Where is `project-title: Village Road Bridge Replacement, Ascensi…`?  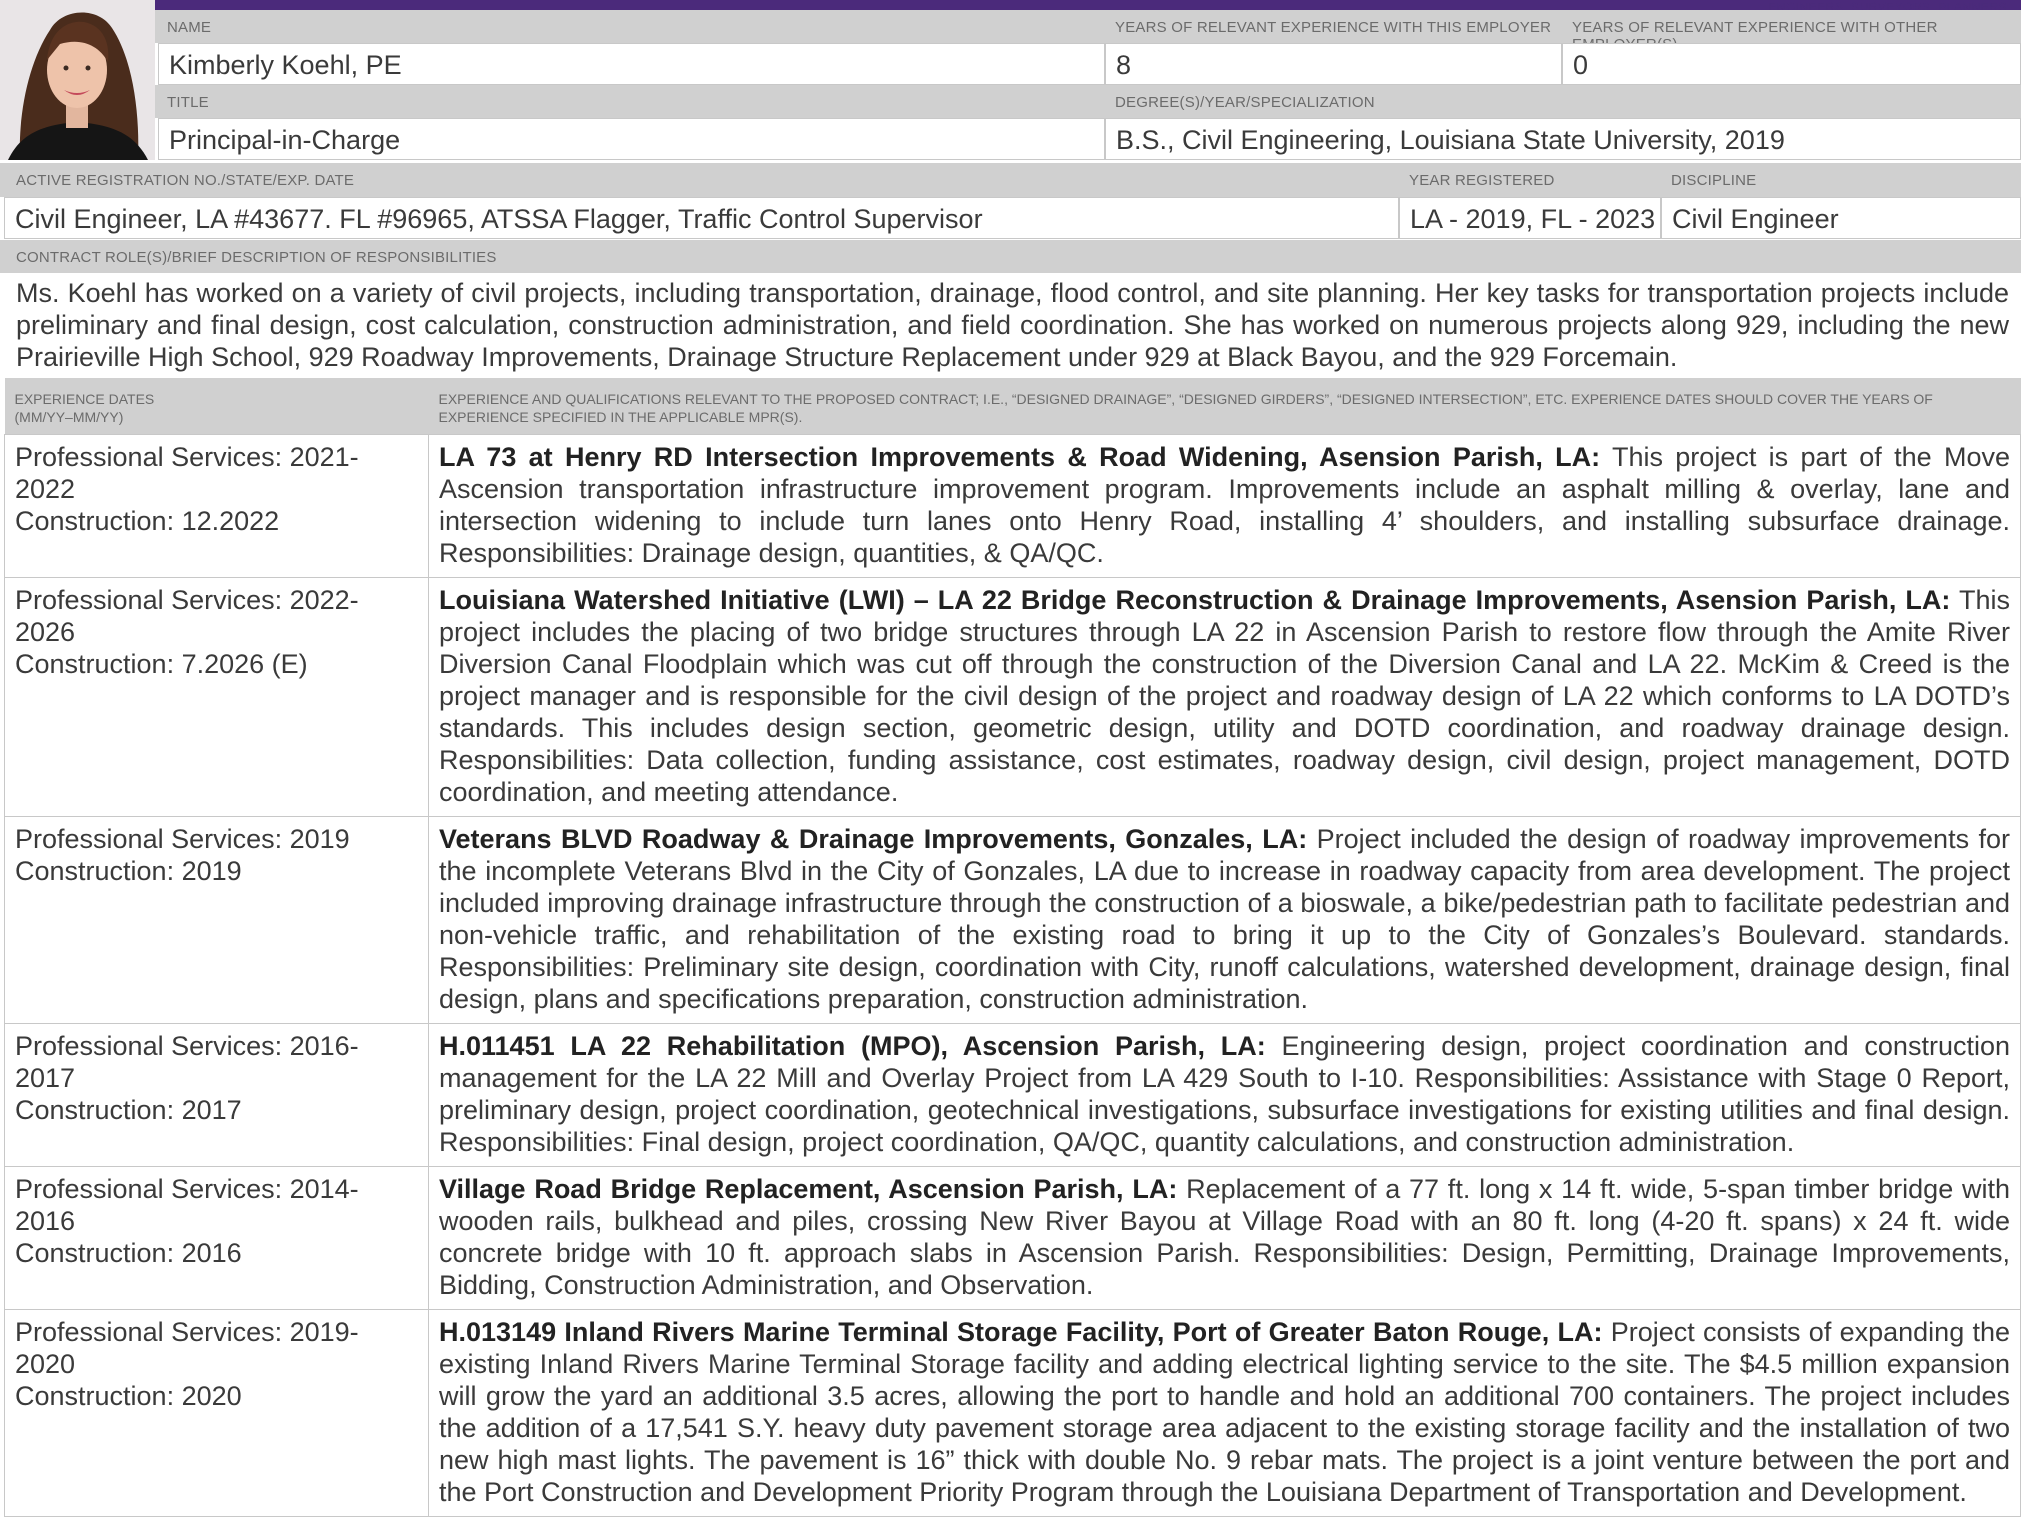
project-title: Village Road Bridge Replacement, Ascensi… is located at coordinates (808, 1189).